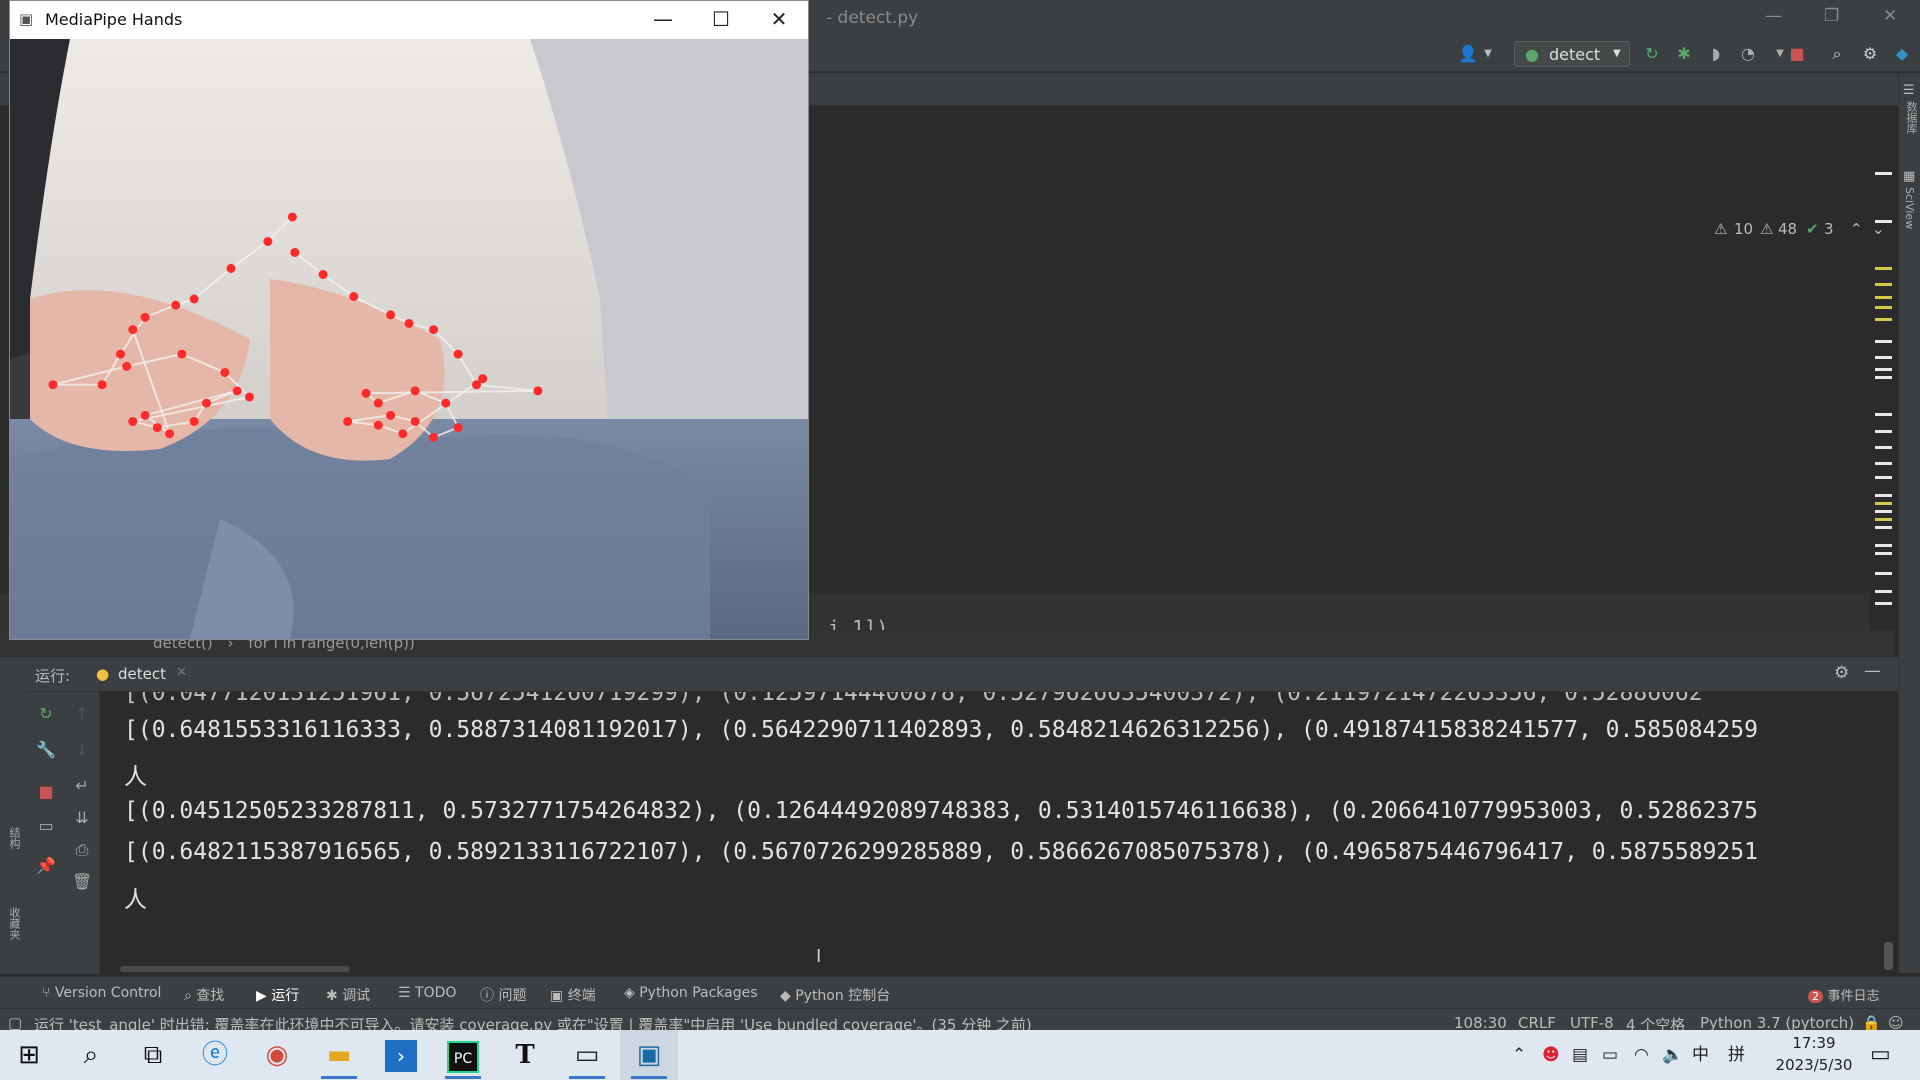 This screenshot has height=1080, width=1920. I want to click on action-center-icon: ▭, so click(1880, 1055).